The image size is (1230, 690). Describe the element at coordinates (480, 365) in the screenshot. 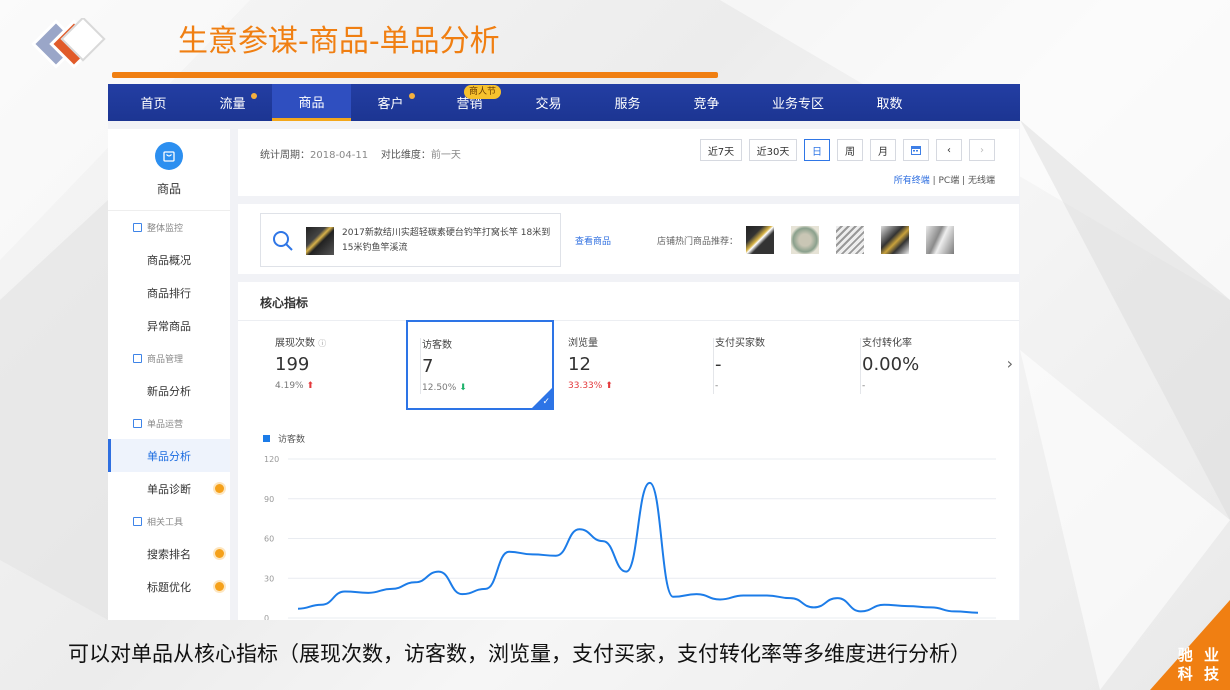

I see `metric-visitors: 访客数 7 12.50% ⬇ ✓` at that location.